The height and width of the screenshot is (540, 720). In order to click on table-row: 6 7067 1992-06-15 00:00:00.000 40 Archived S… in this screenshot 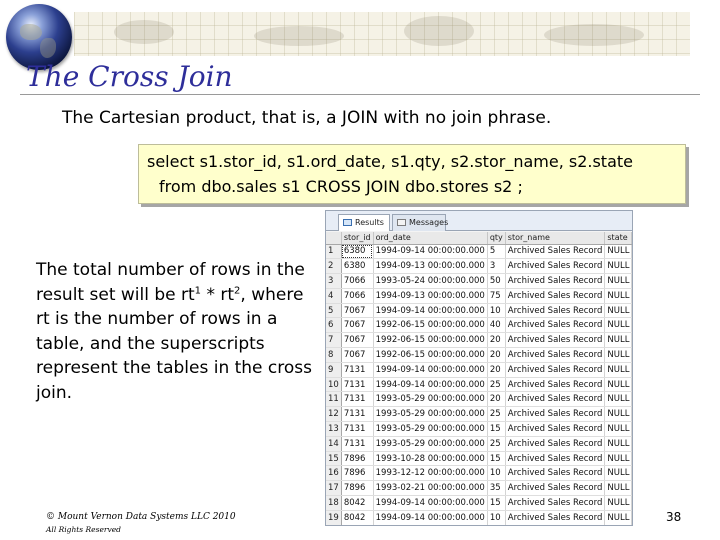, I will do `click(479, 325)`.